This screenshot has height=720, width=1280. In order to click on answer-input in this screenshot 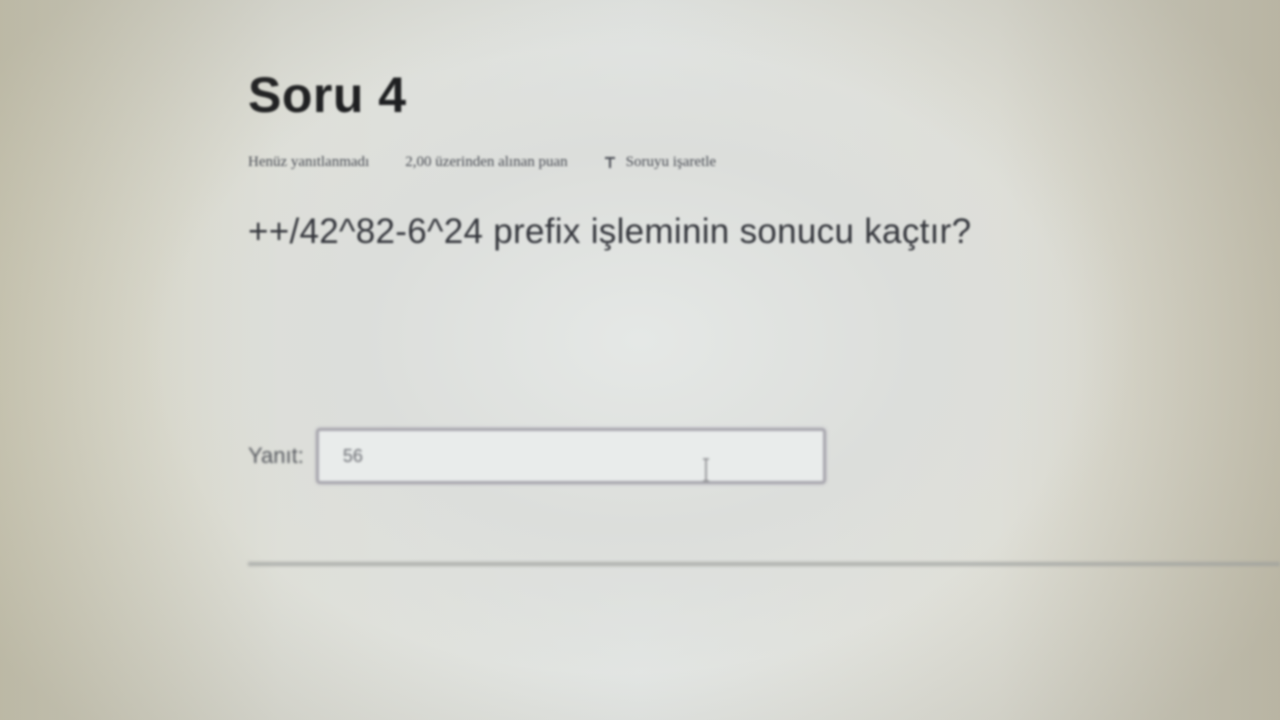, I will do `click(570, 456)`.